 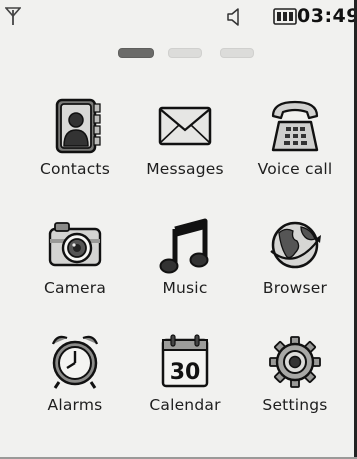 I want to click on app-music: Music, so click(x=185, y=263).